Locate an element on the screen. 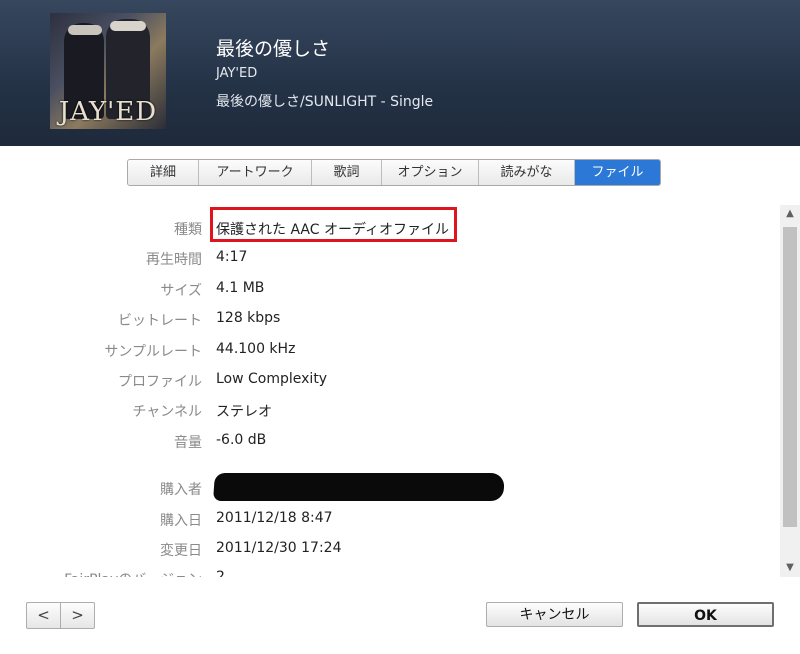 The image size is (800, 654). track-nav-group: < > is located at coordinates (60, 615).